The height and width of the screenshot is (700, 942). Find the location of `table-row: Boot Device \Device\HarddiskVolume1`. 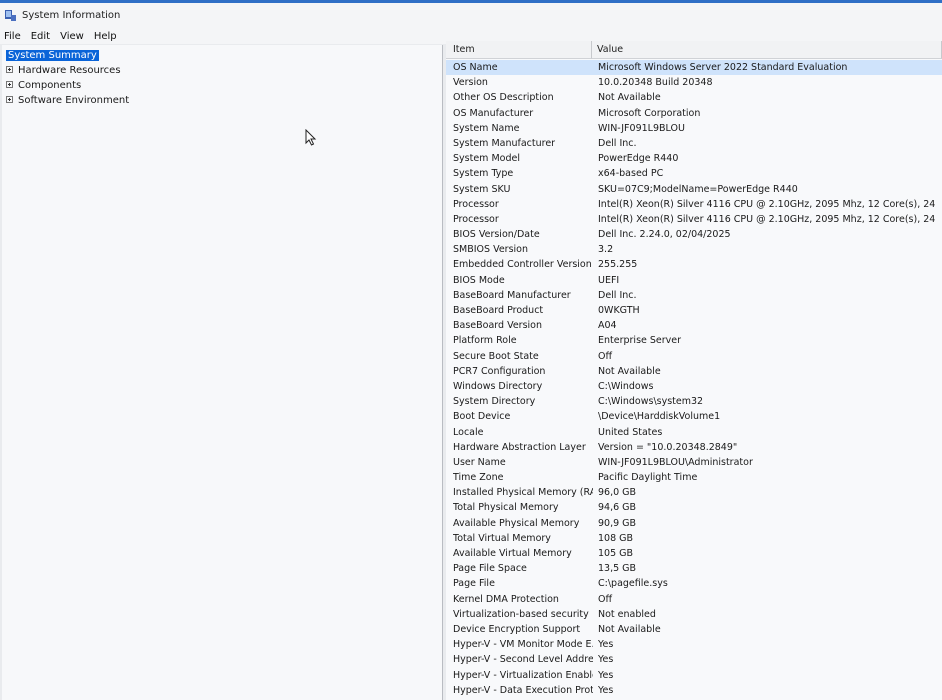

table-row: Boot Device \Device\HarddiskVolume1 is located at coordinates (694, 416).